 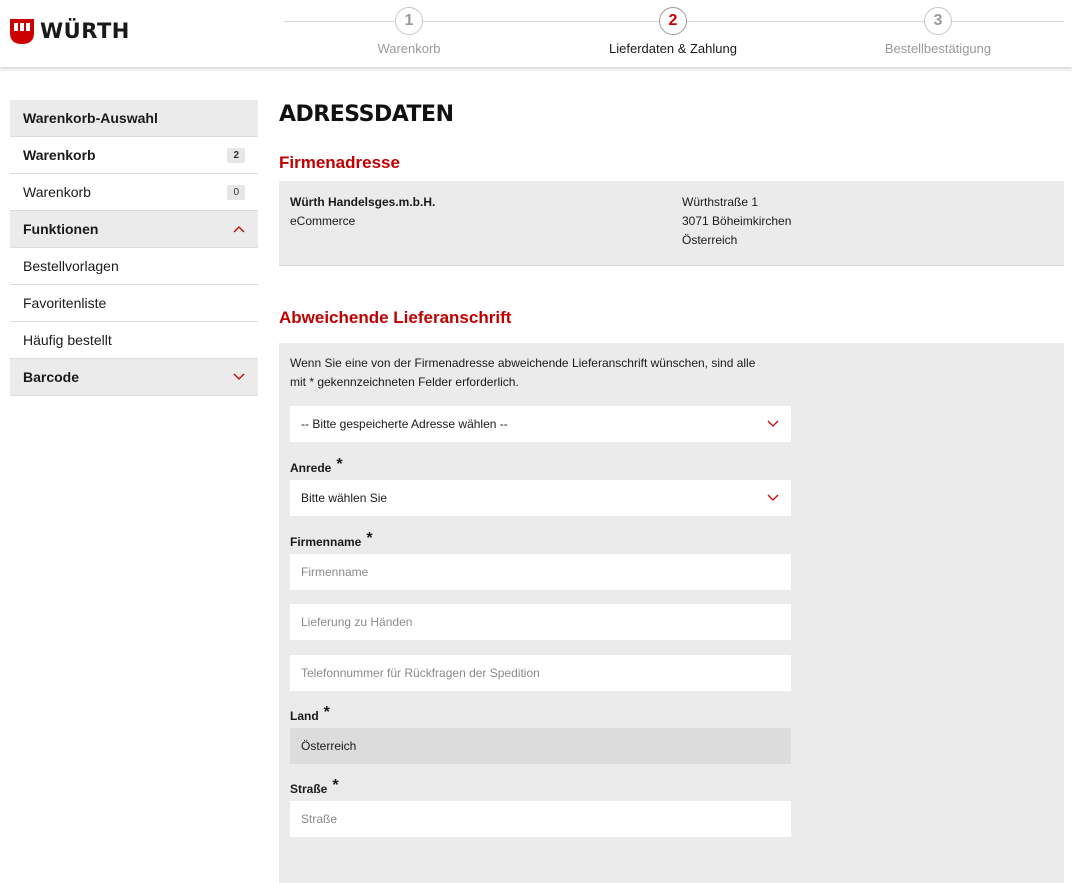 What do you see at coordinates (85, 31) in the screenshot?
I see `logo-text: WÜRTH` at bounding box center [85, 31].